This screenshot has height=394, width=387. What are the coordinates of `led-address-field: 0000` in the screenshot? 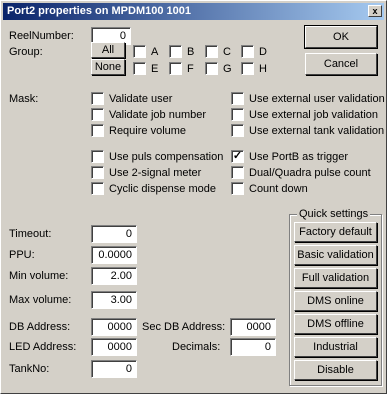 It's located at (114, 347).